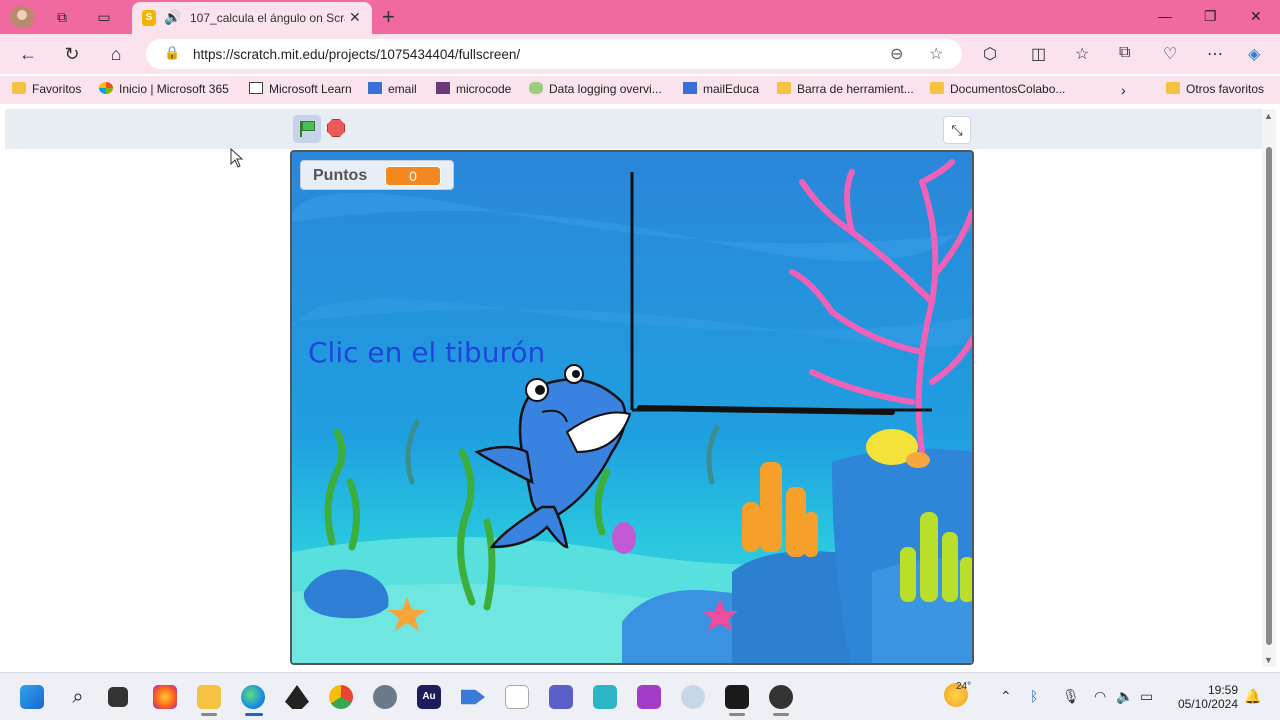 Image resolution: width=1280 pixels, height=720 pixels. What do you see at coordinates (1006, 696) in the screenshot?
I see `tray-chevron-icon: ⌃` at bounding box center [1006, 696].